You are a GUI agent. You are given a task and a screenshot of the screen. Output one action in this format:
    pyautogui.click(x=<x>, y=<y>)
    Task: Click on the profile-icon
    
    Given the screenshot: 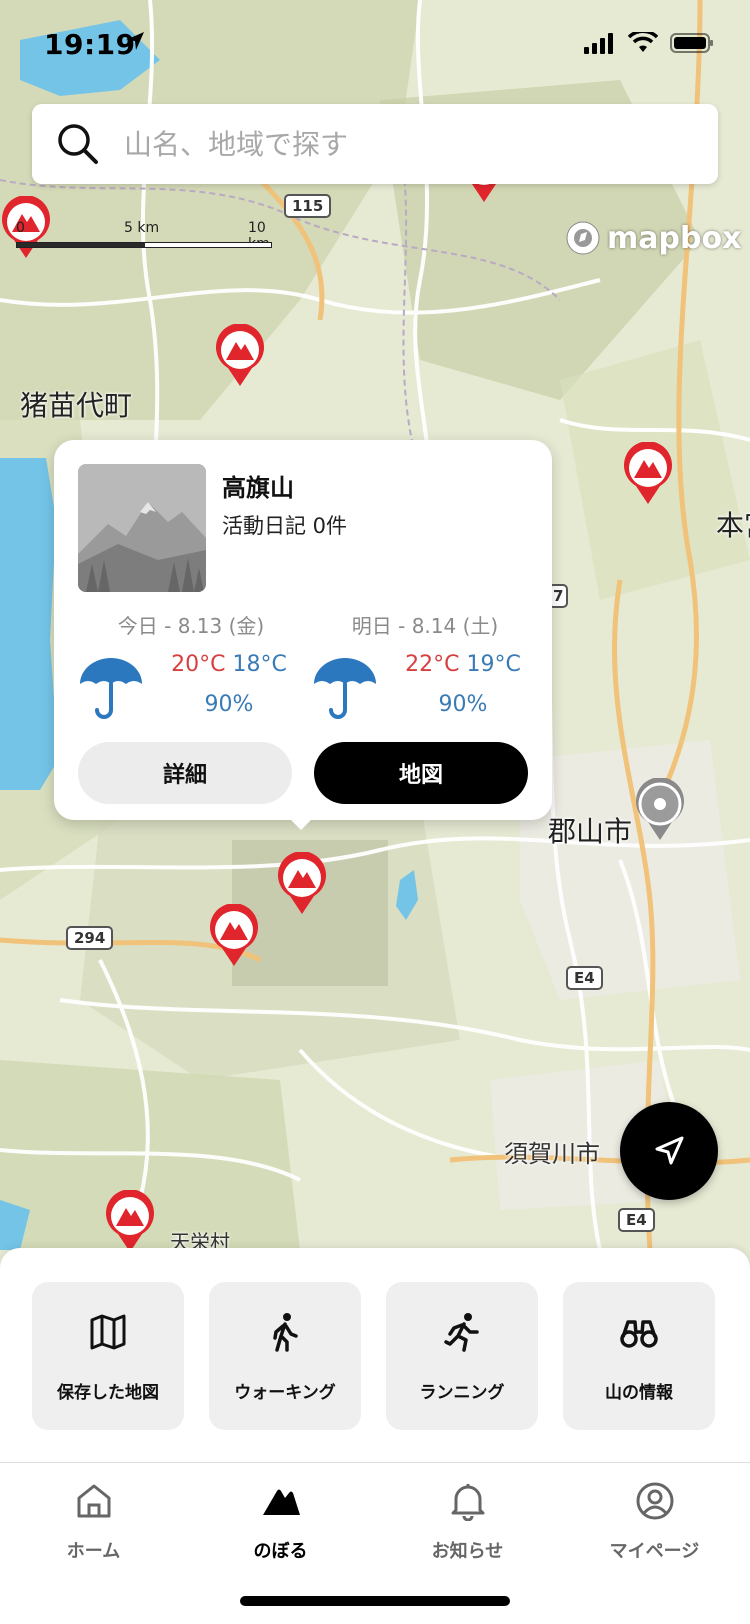 What is the action you would take?
    pyautogui.click(x=655, y=1501)
    